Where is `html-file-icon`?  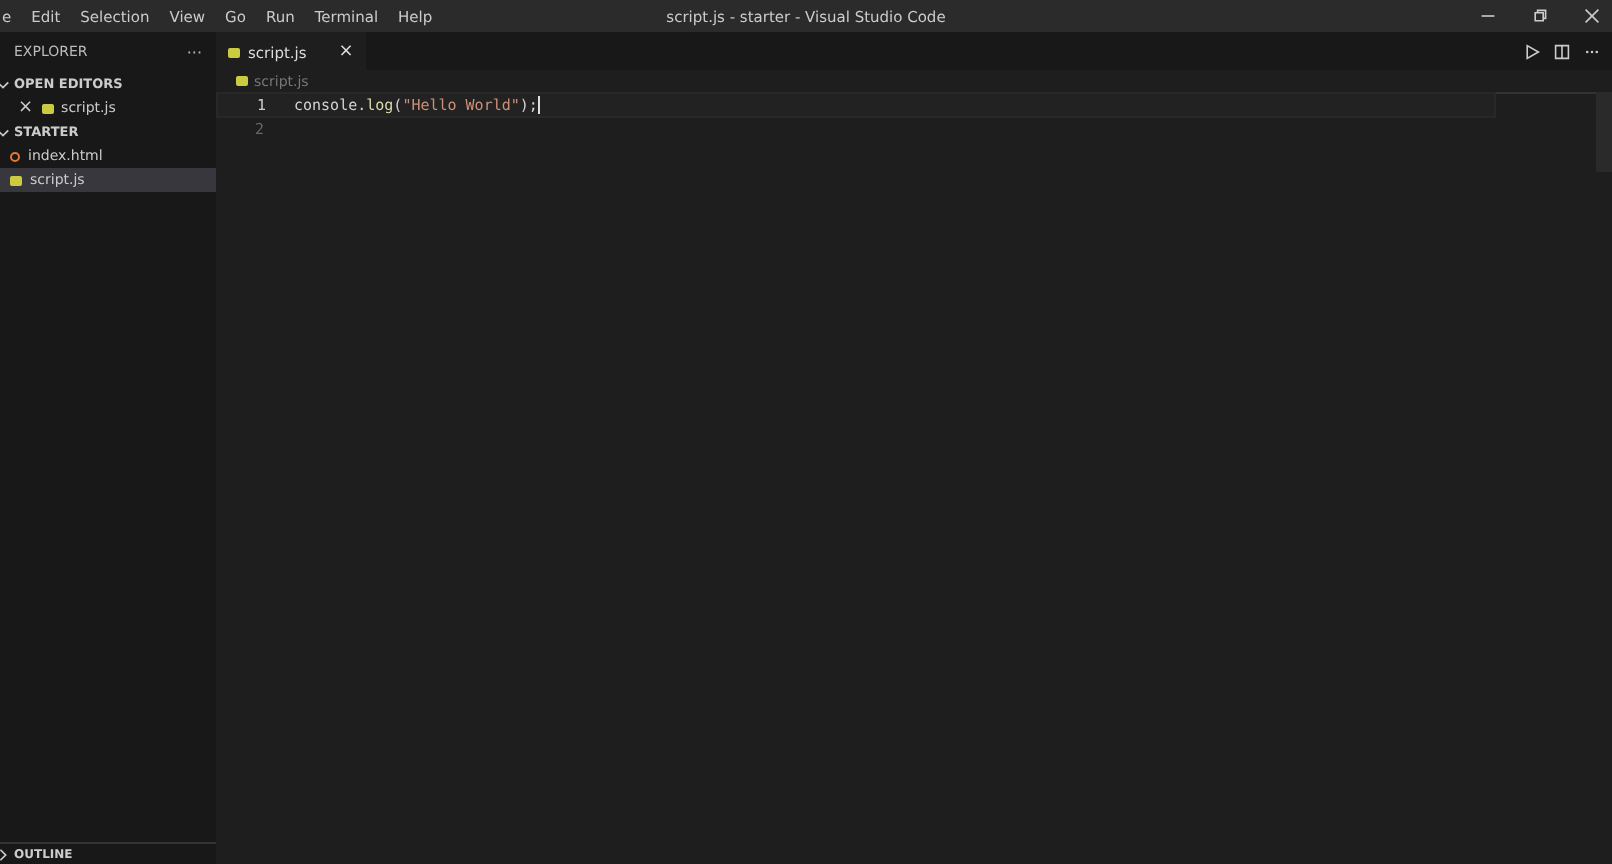
html-file-icon is located at coordinates (15, 156).